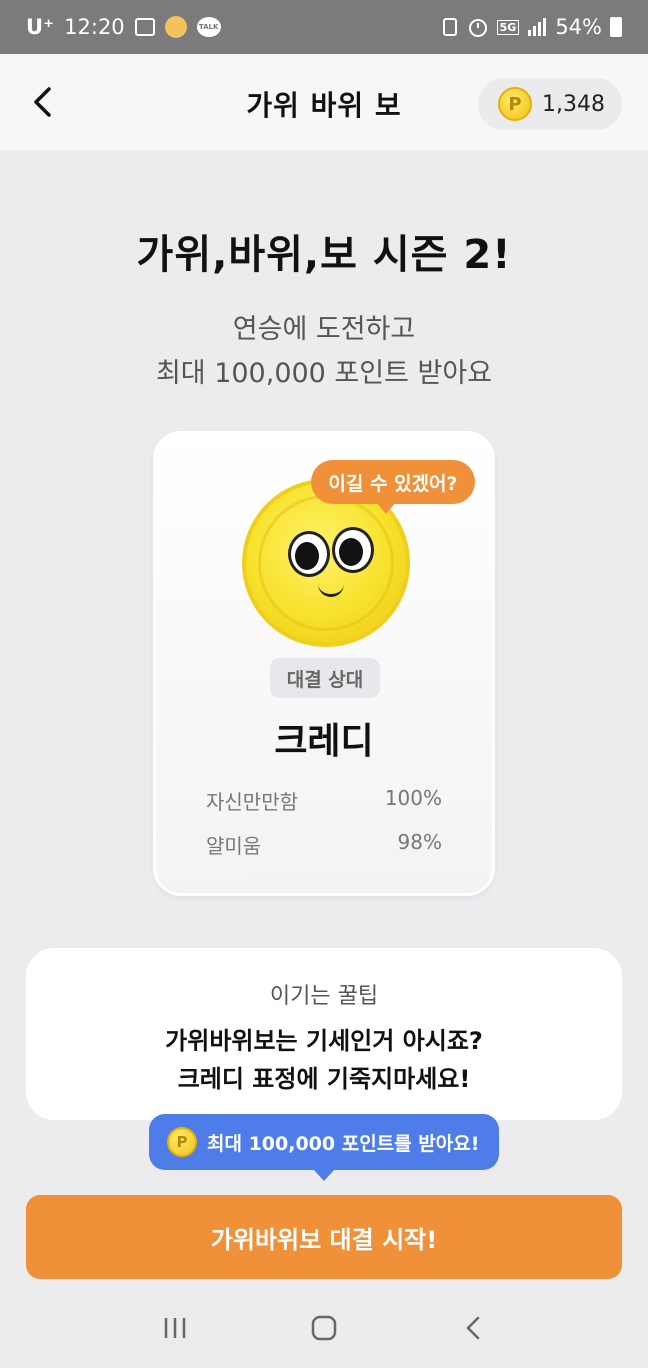 The image size is (648, 1368). What do you see at coordinates (182, 1142) in the screenshot?
I see `promo-coin-icon: P` at bounding box center [182, 1142].